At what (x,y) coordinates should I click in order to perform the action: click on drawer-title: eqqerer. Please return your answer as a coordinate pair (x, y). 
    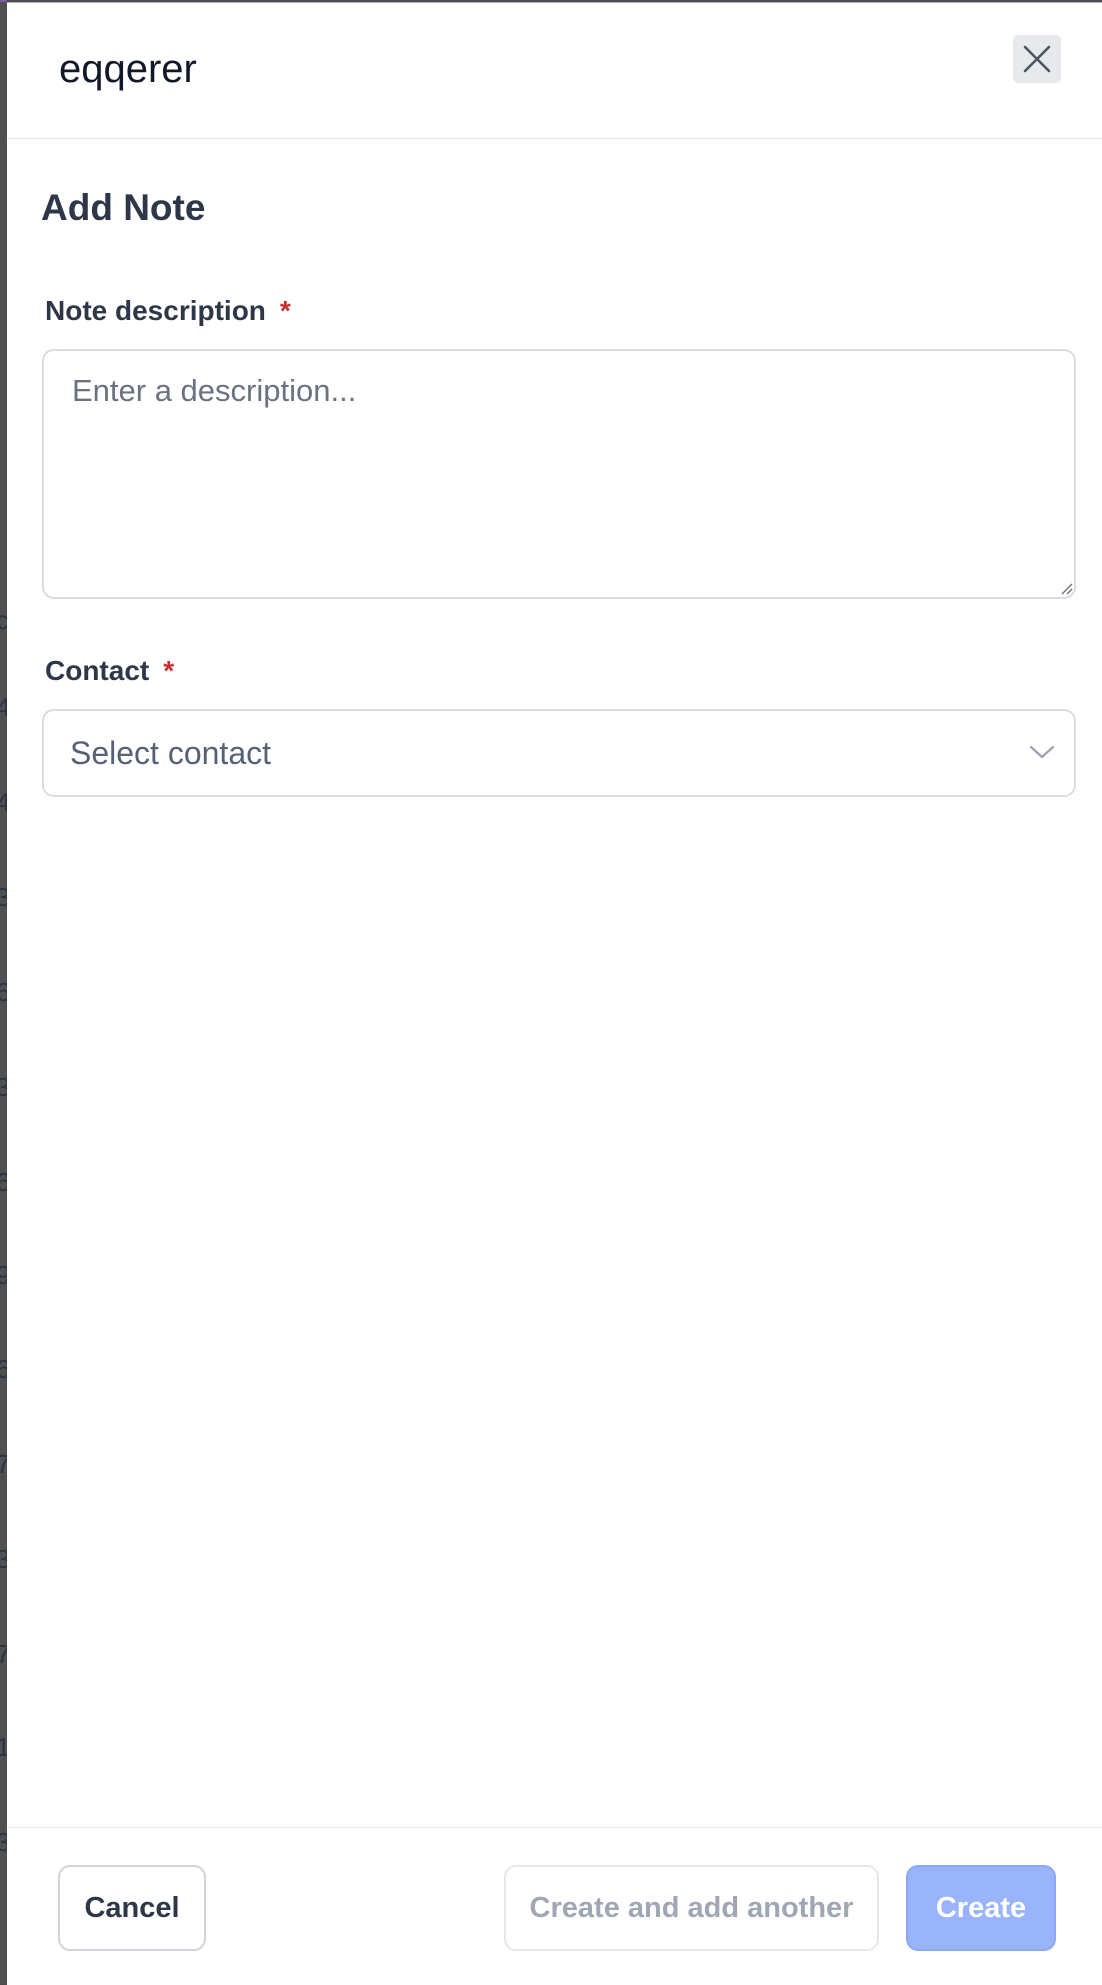
    Looking at the image, I should click on (128, 69).